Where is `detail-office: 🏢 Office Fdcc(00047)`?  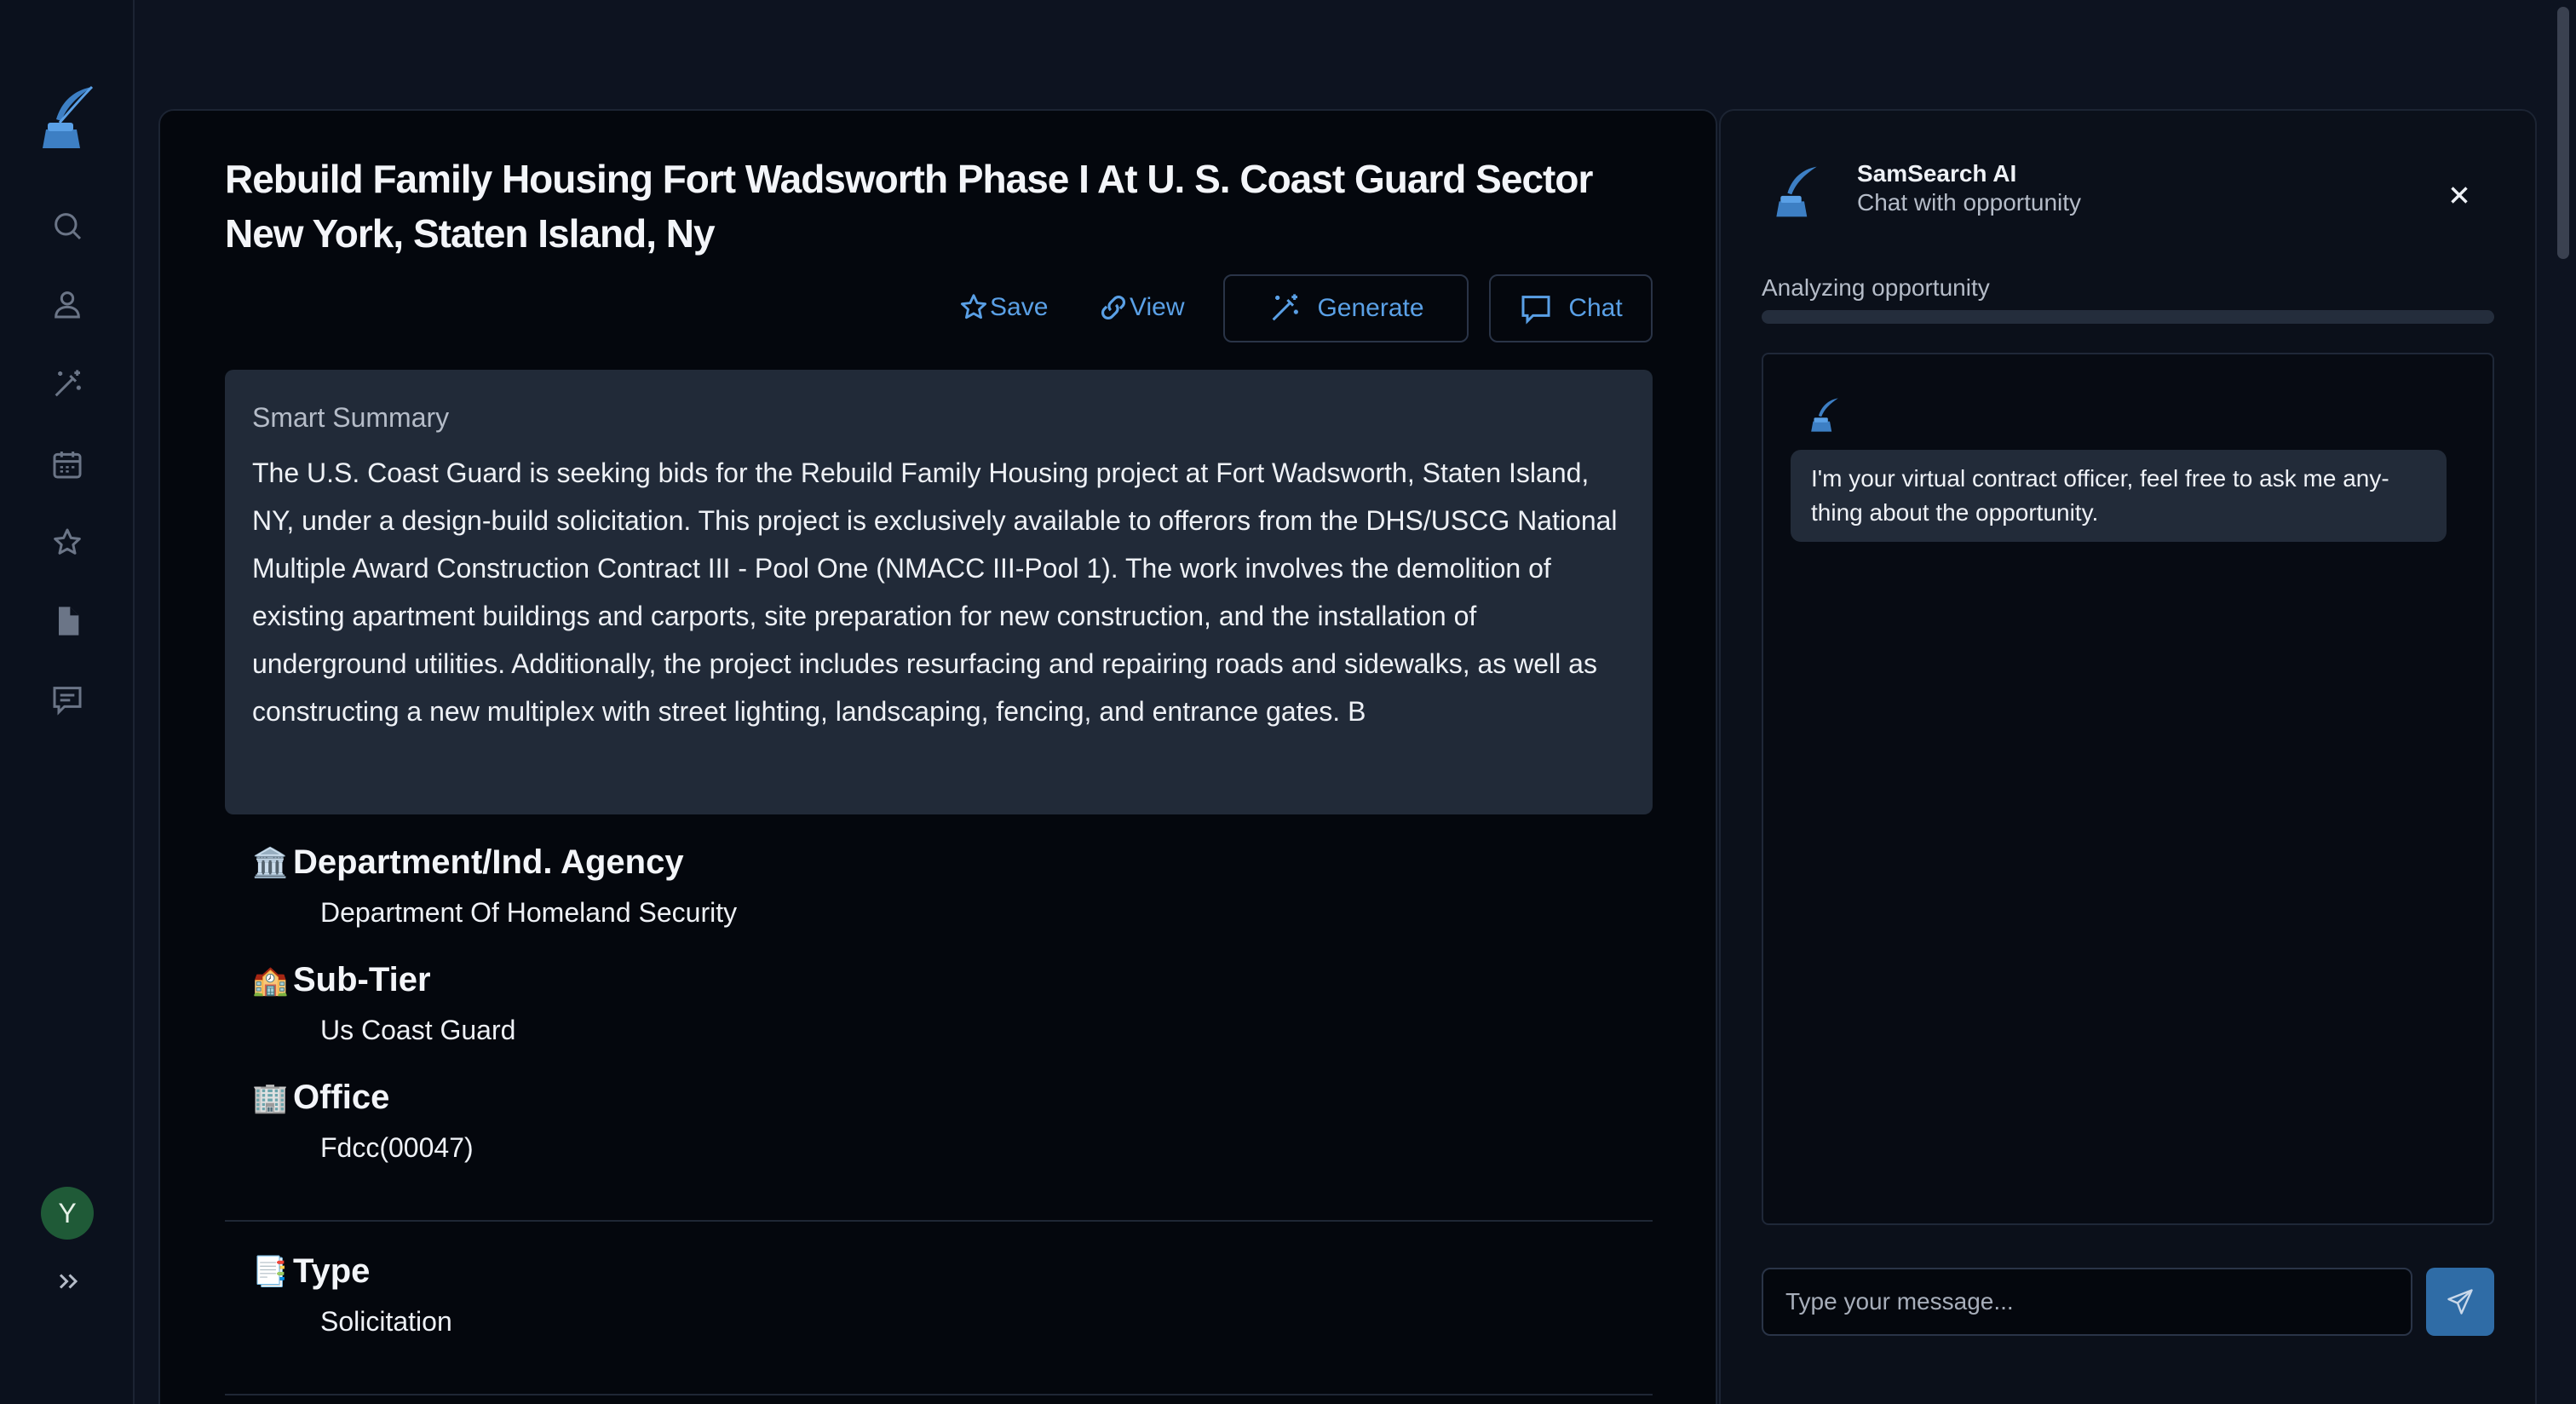
detail-office: 🏢 Office Fdcc(00047) is located at coordinates (363, 1121).